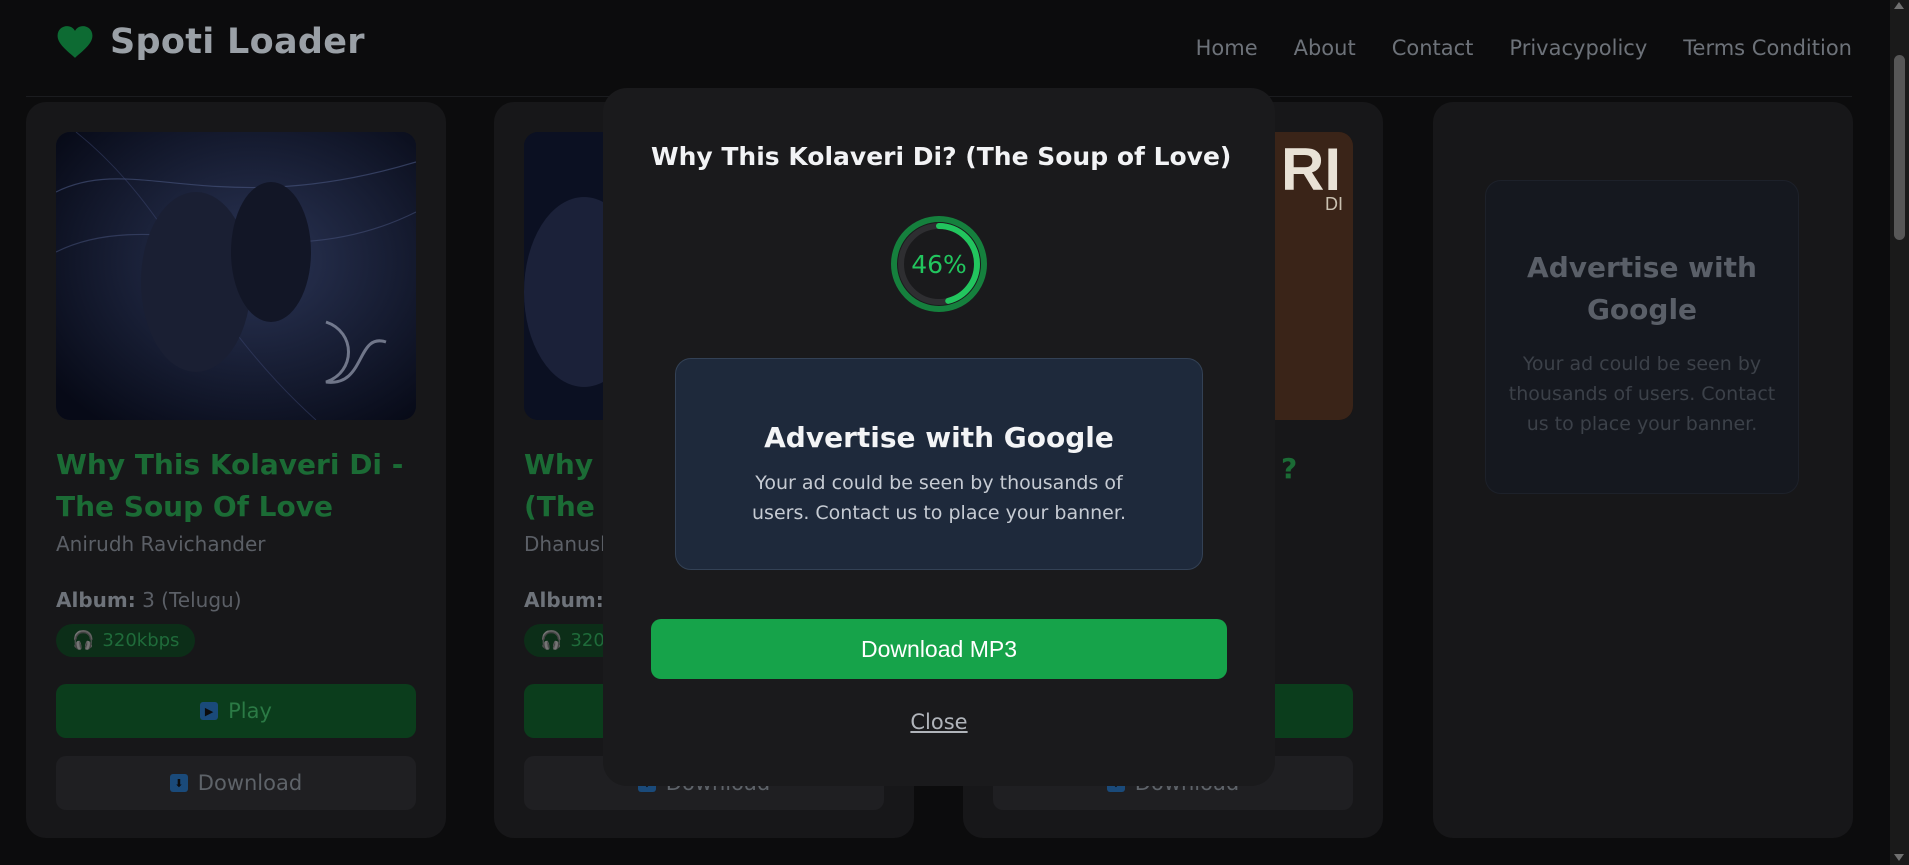 The width and height of the screenshot is (1909, 865). I want to click on modal-title: Why This Kolaveri Di? (The Soup of Love), so click(941, 156).